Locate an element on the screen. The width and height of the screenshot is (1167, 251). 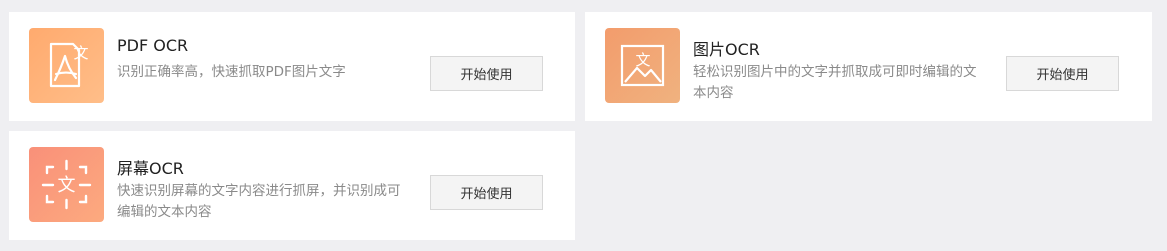
start-button-pdf-ocr: 开始使用 is located at coordinates (486, 73).